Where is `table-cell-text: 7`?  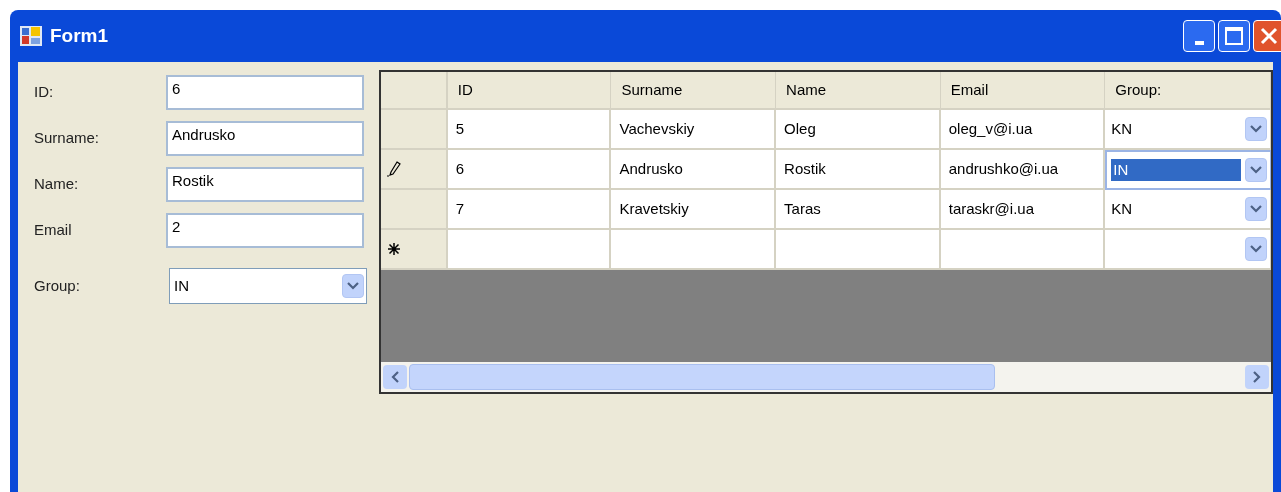 table-cell-text: 7 is located at coordinates (460, 208).